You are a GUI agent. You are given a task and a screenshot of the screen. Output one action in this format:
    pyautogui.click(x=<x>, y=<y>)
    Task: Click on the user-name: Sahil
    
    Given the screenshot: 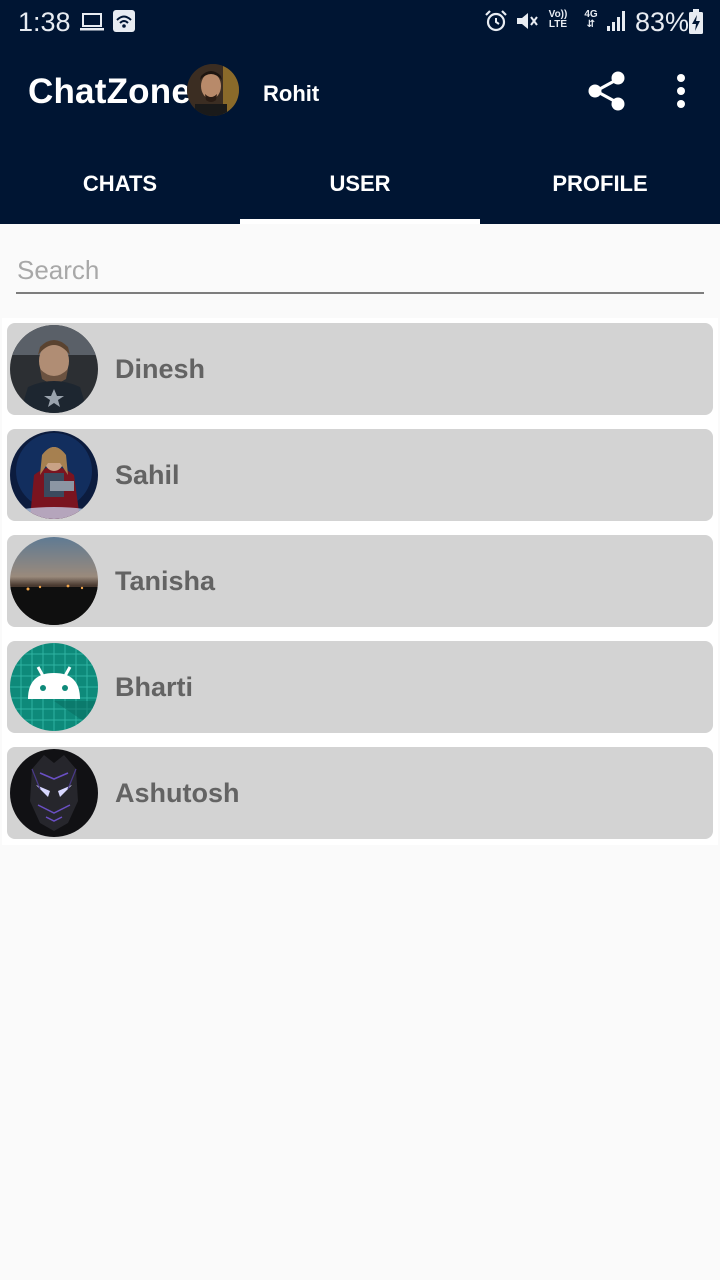 What is the action you would take?
    pyautogui.click(x=147, y=475)
    